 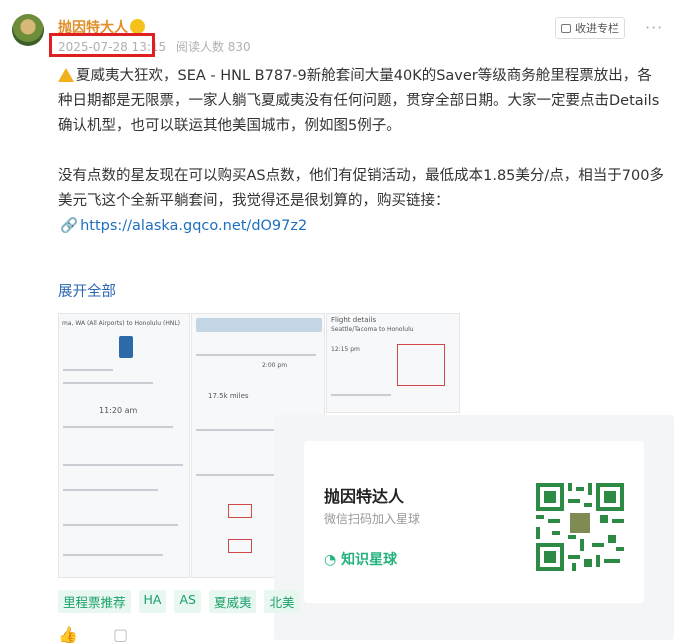 What do you see at coordinates (228, 396) in the screenshot?
I see `image-2-miles: 17.5k miles` at bounding box center [228, 396].